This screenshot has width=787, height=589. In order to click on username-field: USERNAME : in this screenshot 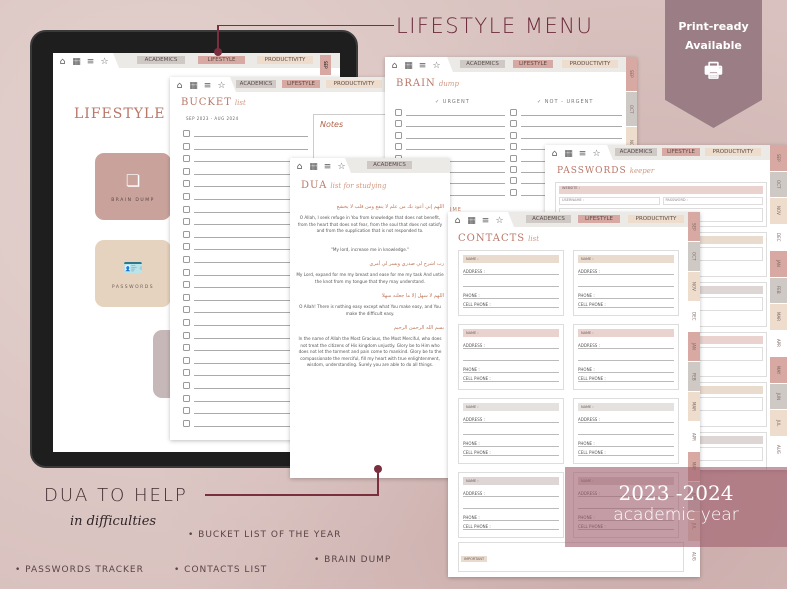, I will do `click(609, 201)`.